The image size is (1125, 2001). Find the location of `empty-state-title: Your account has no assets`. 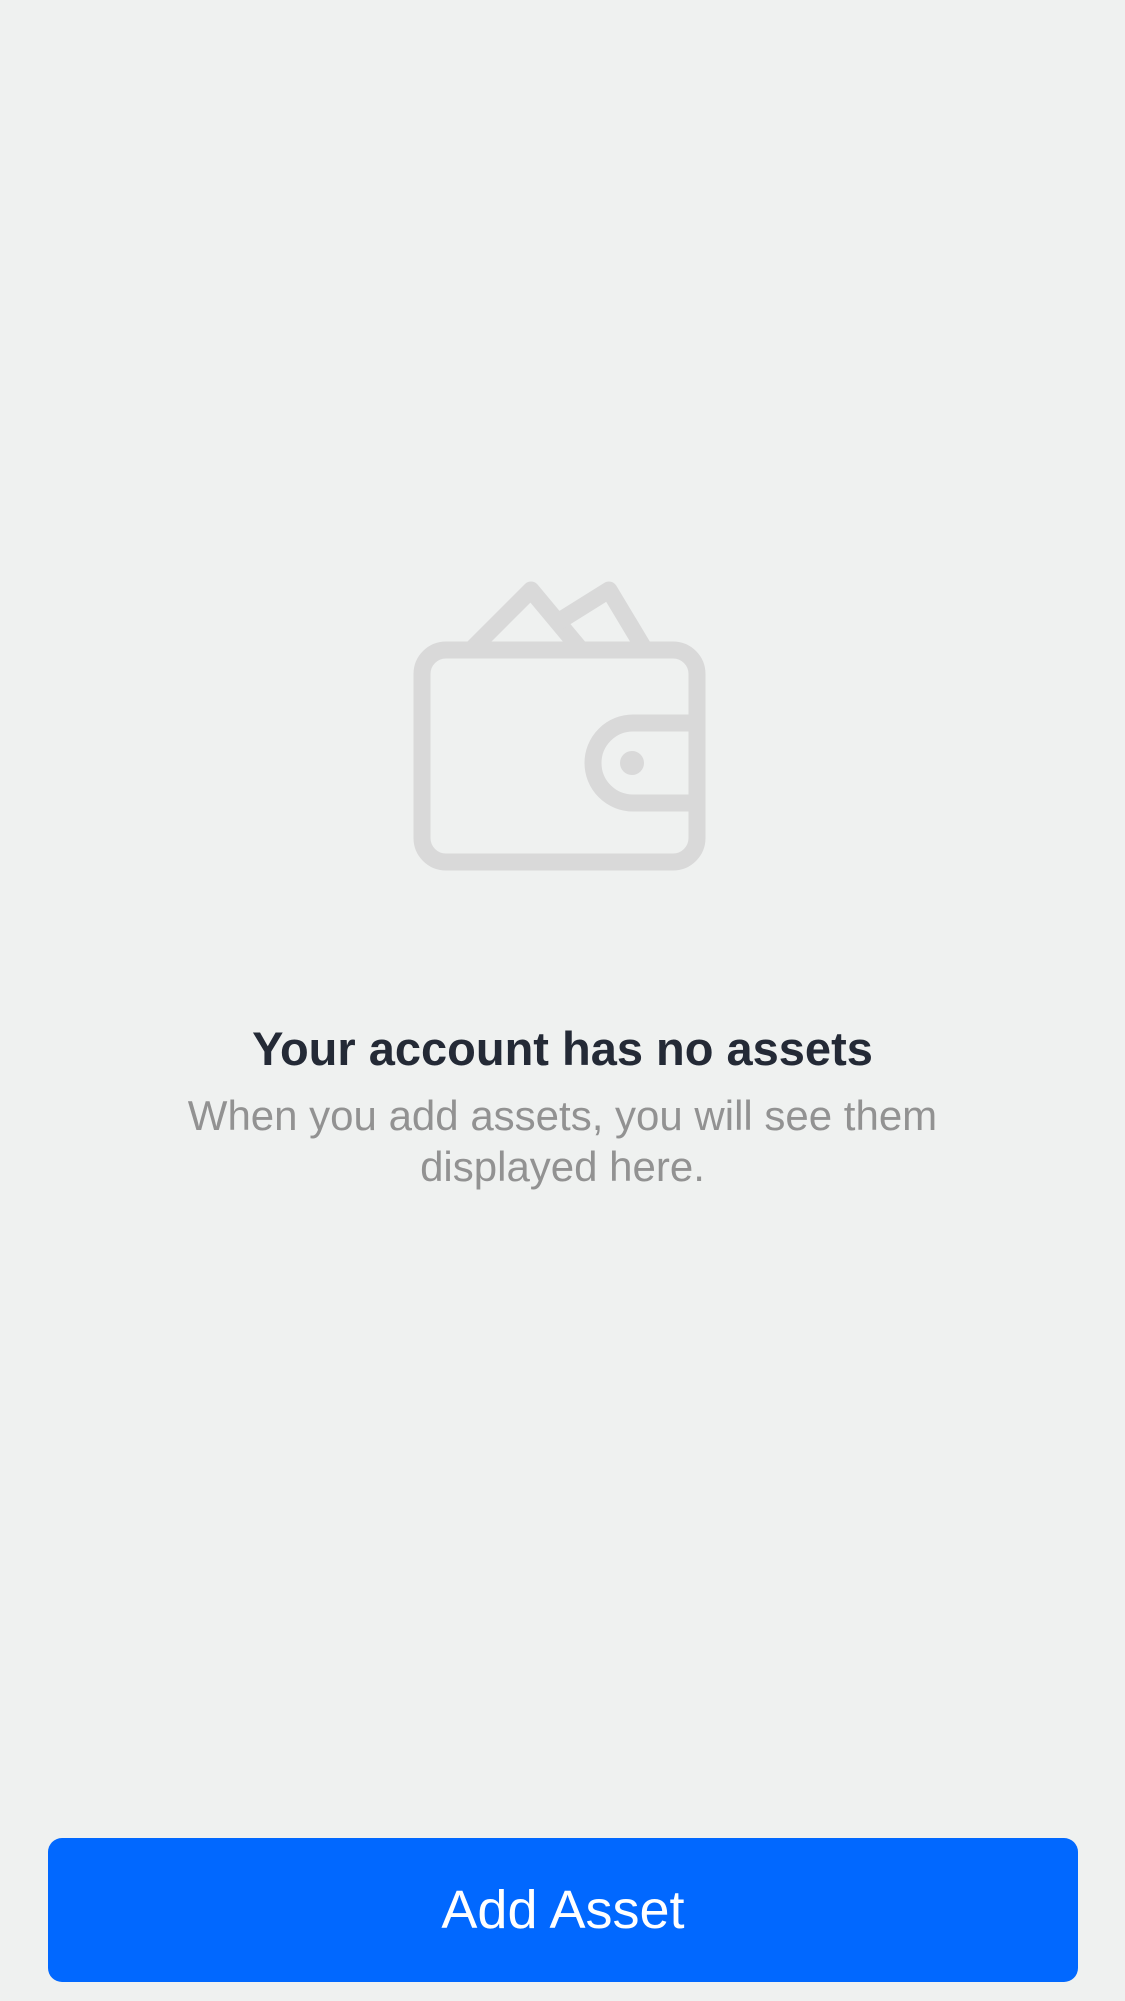

empty-state-title: Your account has no assets is located at coordinates (562, 1048).